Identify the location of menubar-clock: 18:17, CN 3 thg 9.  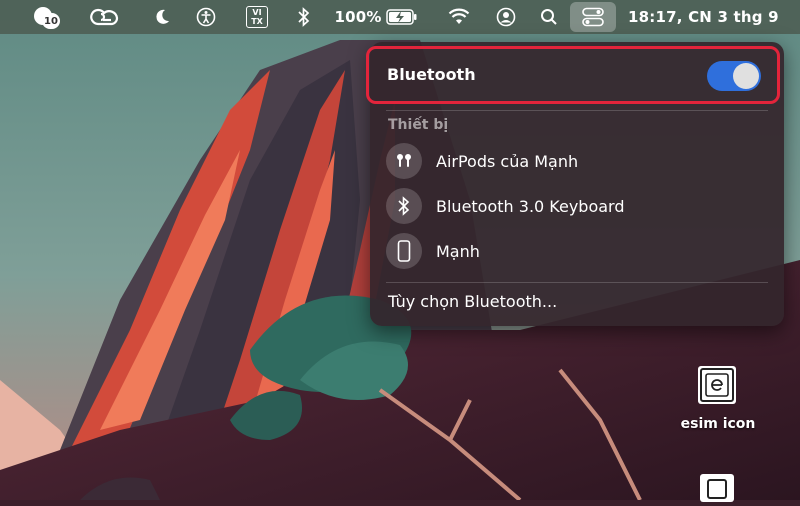
(708, 17).